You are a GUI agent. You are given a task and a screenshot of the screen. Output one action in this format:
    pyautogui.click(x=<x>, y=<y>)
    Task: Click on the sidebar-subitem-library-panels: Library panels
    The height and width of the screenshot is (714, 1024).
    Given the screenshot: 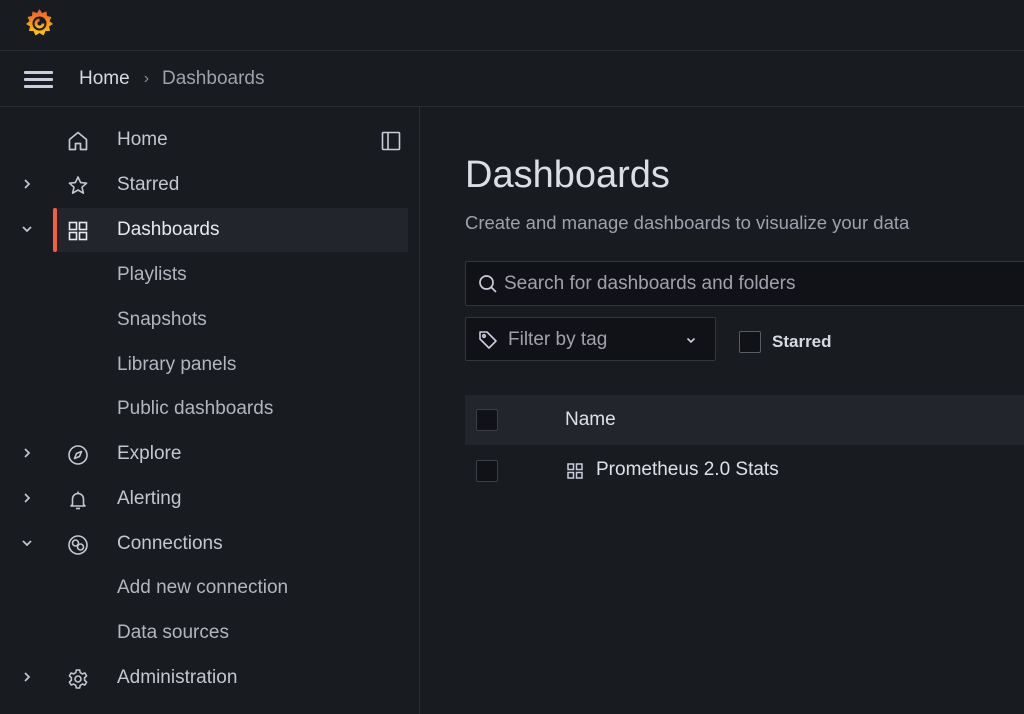 What is the action you would take?
    pyautogui.click(x=176, y=365)
    